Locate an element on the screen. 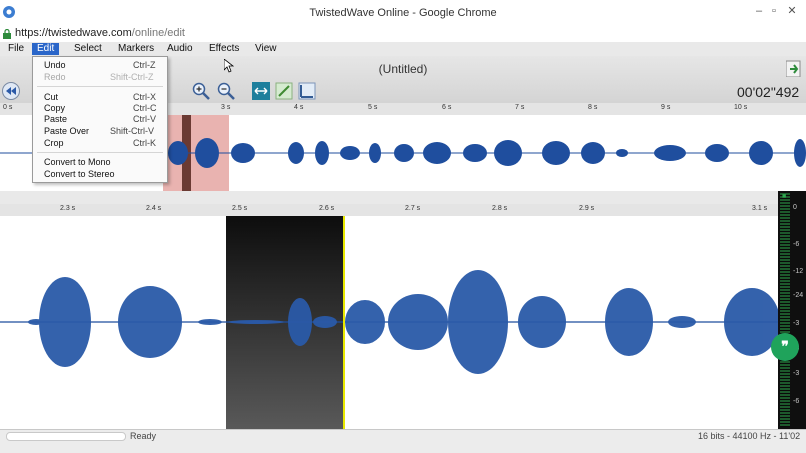 The image size is (806, 453). menu-item-label: Copy is located at coordinates (55, 108).